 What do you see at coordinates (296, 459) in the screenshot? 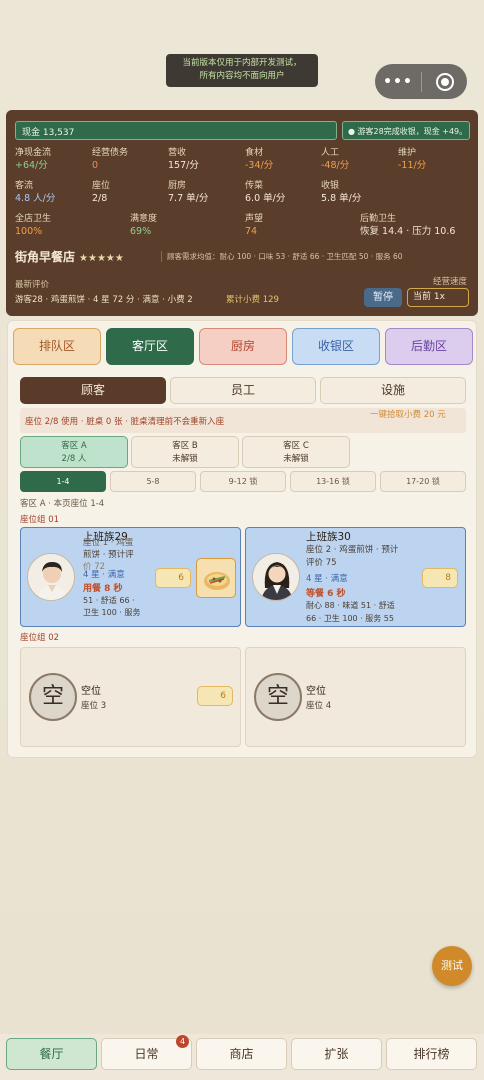
I see `area-c-sub: 未解锁` at bounding box center [296, 459].